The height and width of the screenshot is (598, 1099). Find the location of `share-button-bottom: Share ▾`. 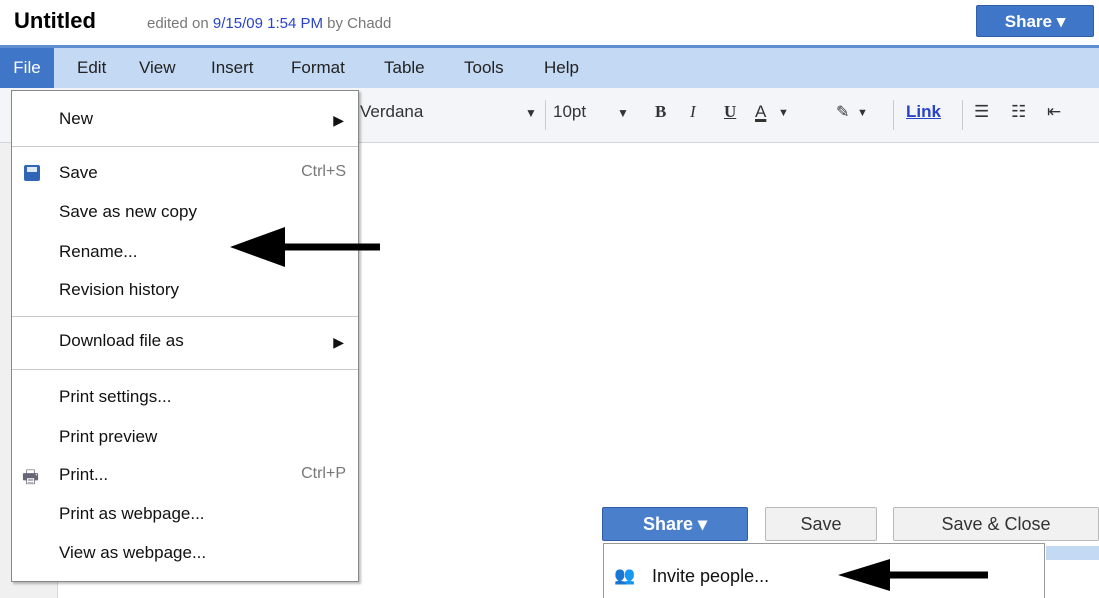

share-button-bottom: Share ▾ is located at coordinates (675, 524).